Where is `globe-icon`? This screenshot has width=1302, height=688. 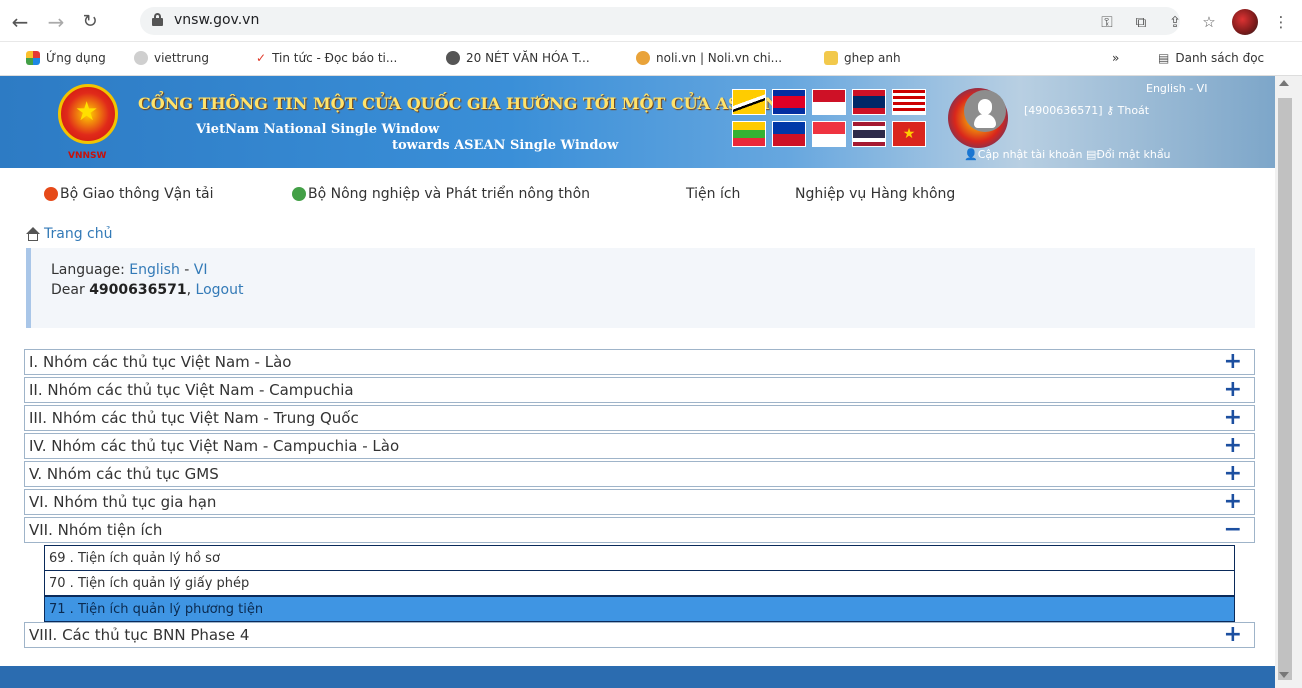 globe-icon is located at coordinates (141, 58).